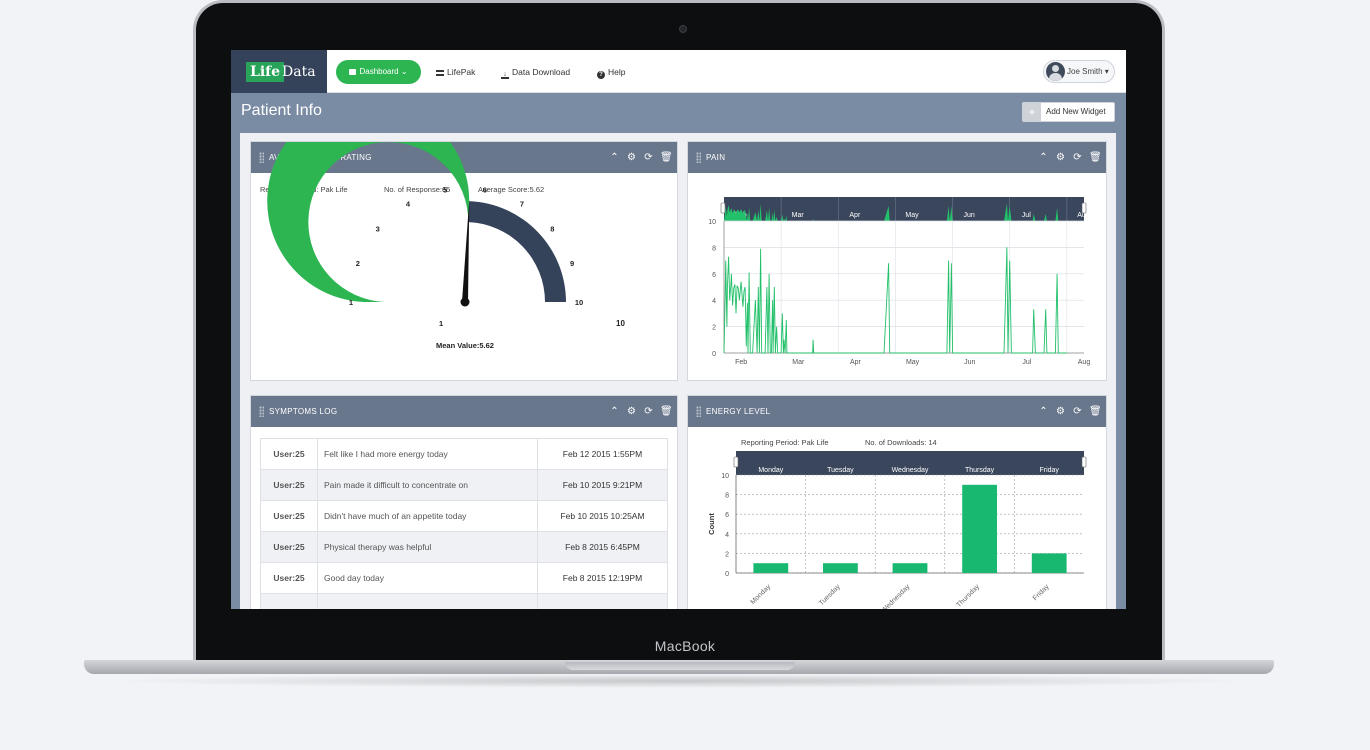  I want to click on pain-y-tick-label: 10, so click(712, 222).